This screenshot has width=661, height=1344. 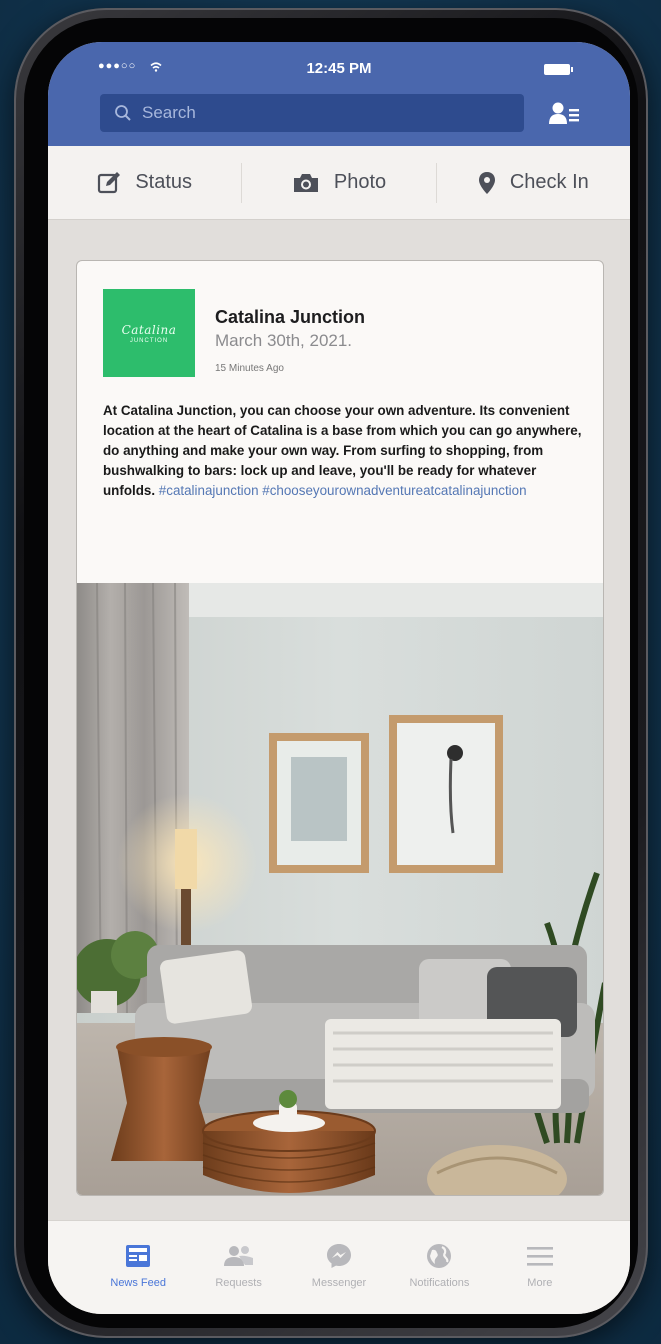 What do you see at coordinates (305, 182) in the screenshot?
I see `camera-icon` at bounding box center [305, 182].